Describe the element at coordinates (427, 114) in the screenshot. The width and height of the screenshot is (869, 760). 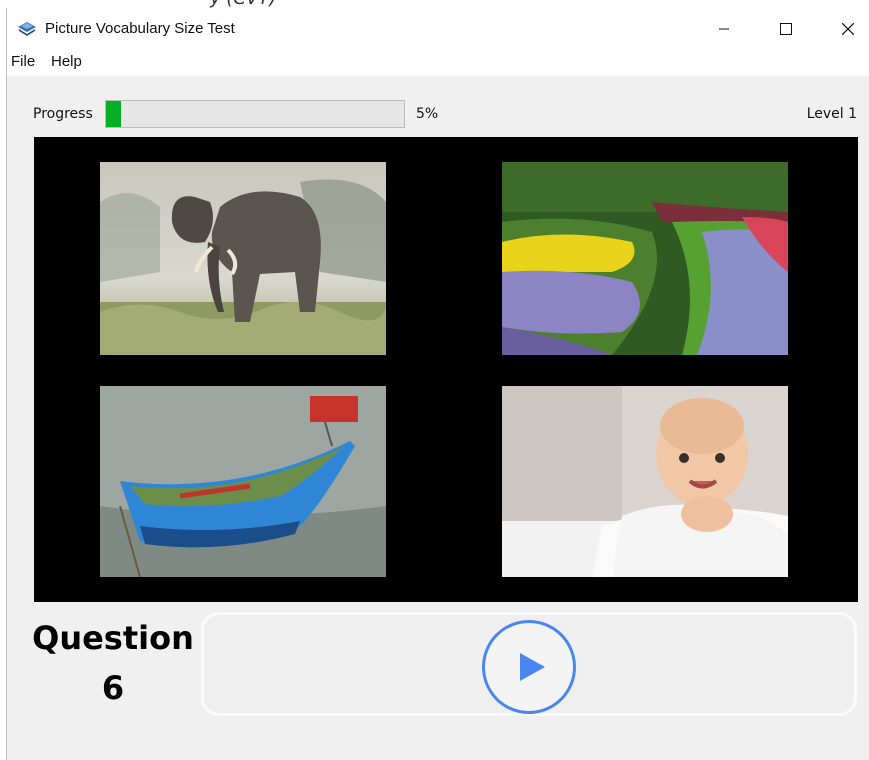
I see `progress-percent: 5%` at that location.